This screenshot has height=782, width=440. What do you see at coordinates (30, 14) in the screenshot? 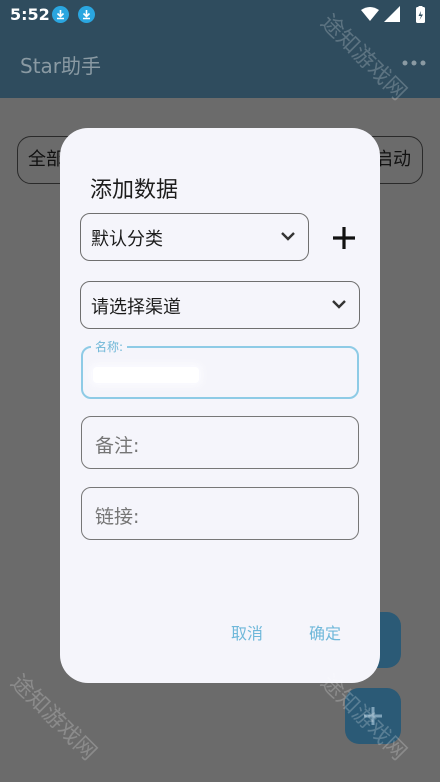
I see `status-time: 5:52` at bounding box center [30, 14].